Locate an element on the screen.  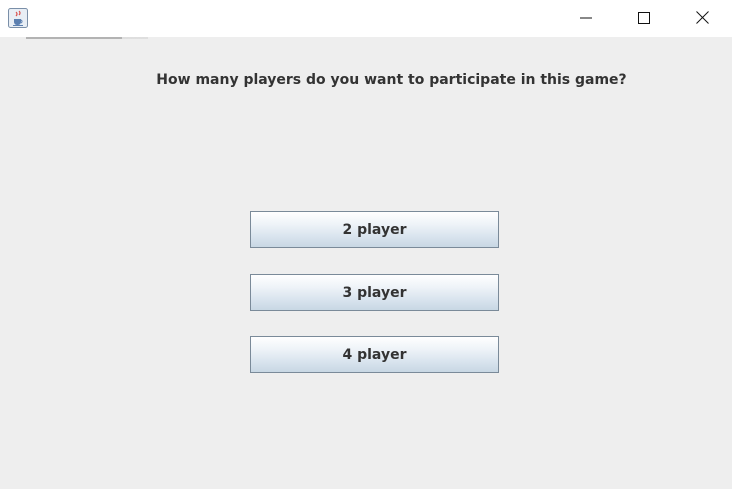
minimize-icon is located at coordinates (586, 18).